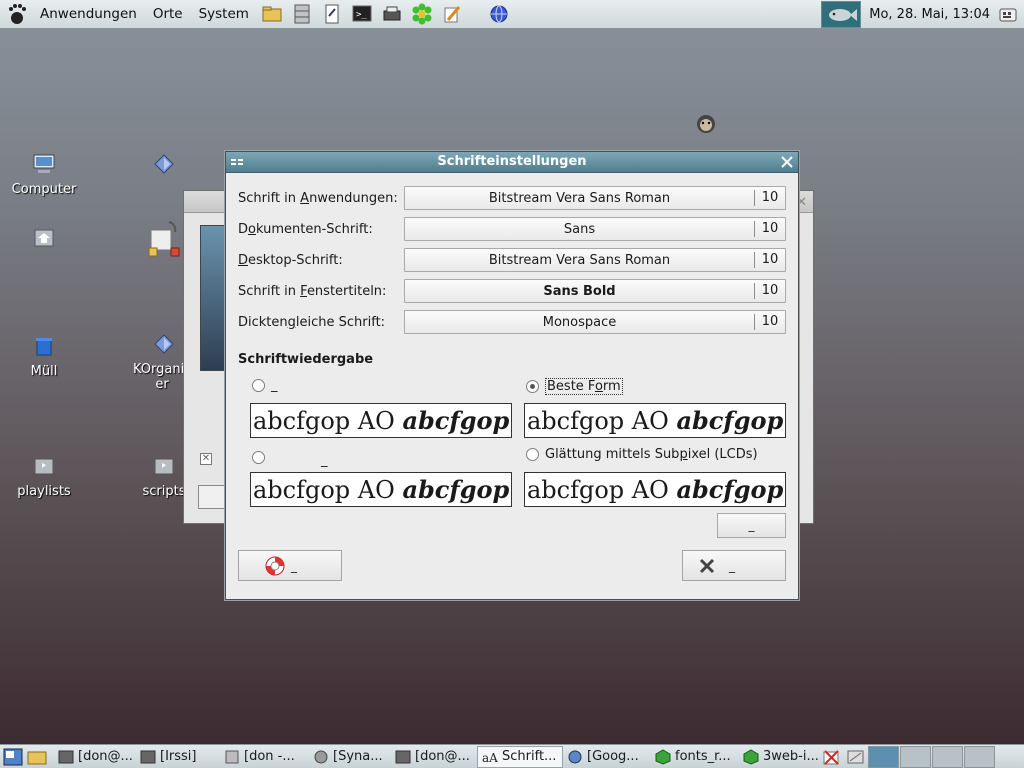  Describe the element at coordinates (579, 229) in the screenshot. I see `font-name: Sans` at that location.